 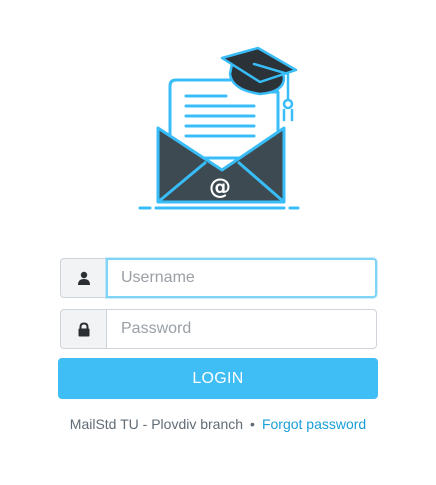 What do you see at coordinates (219, 128) in the screenshot?
I see `envelope-graduation-cap-icon: @` at bounding box center [219, 128].